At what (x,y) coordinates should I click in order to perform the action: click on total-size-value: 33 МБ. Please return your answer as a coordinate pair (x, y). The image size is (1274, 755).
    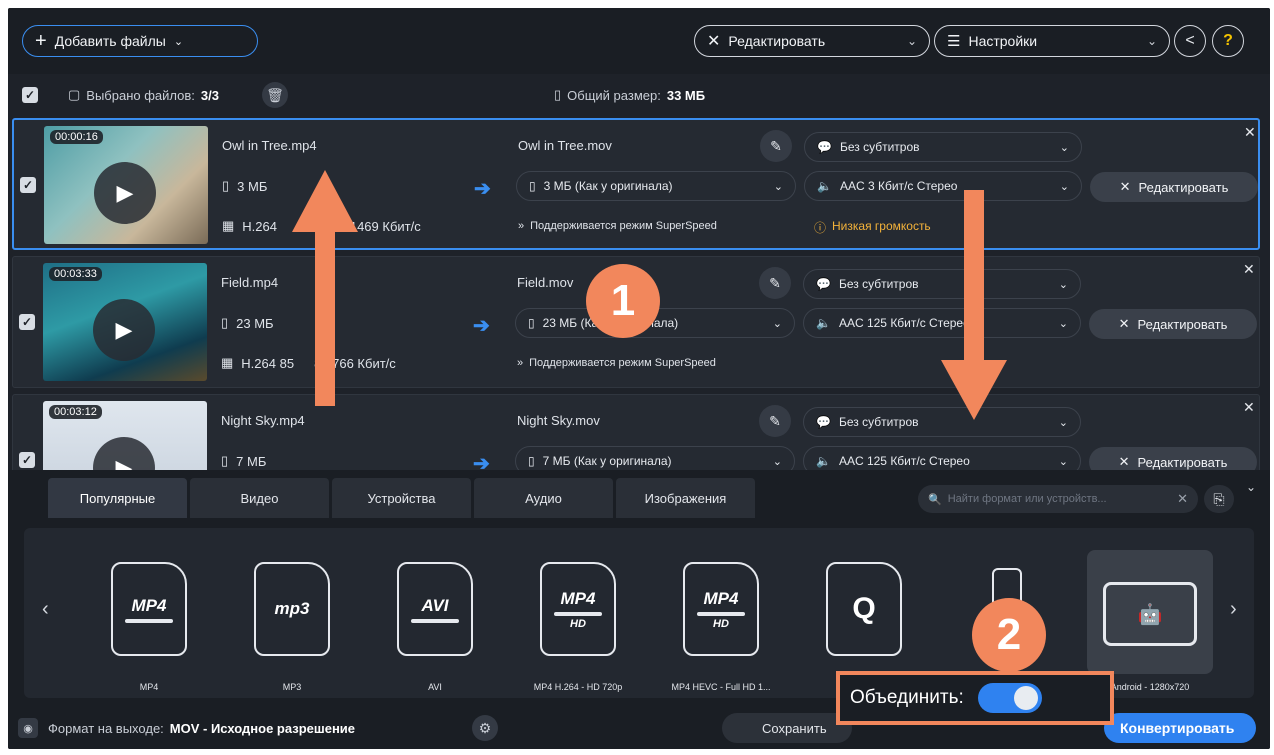
    Looking at the image, I should click on (686, 95).